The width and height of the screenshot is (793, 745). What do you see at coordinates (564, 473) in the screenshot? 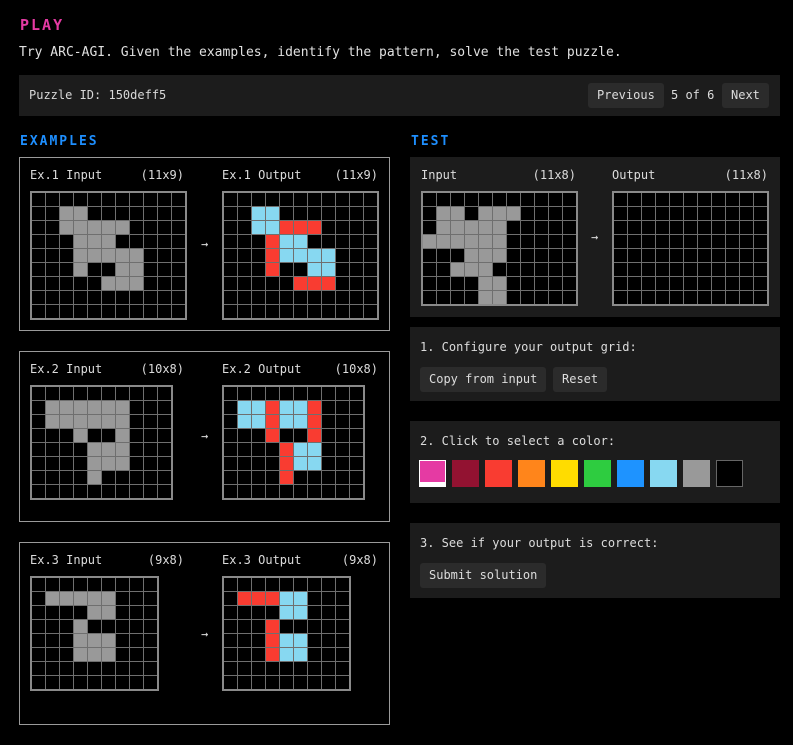
I see `color-swatch-yellow` at bounding box center [564, 473].